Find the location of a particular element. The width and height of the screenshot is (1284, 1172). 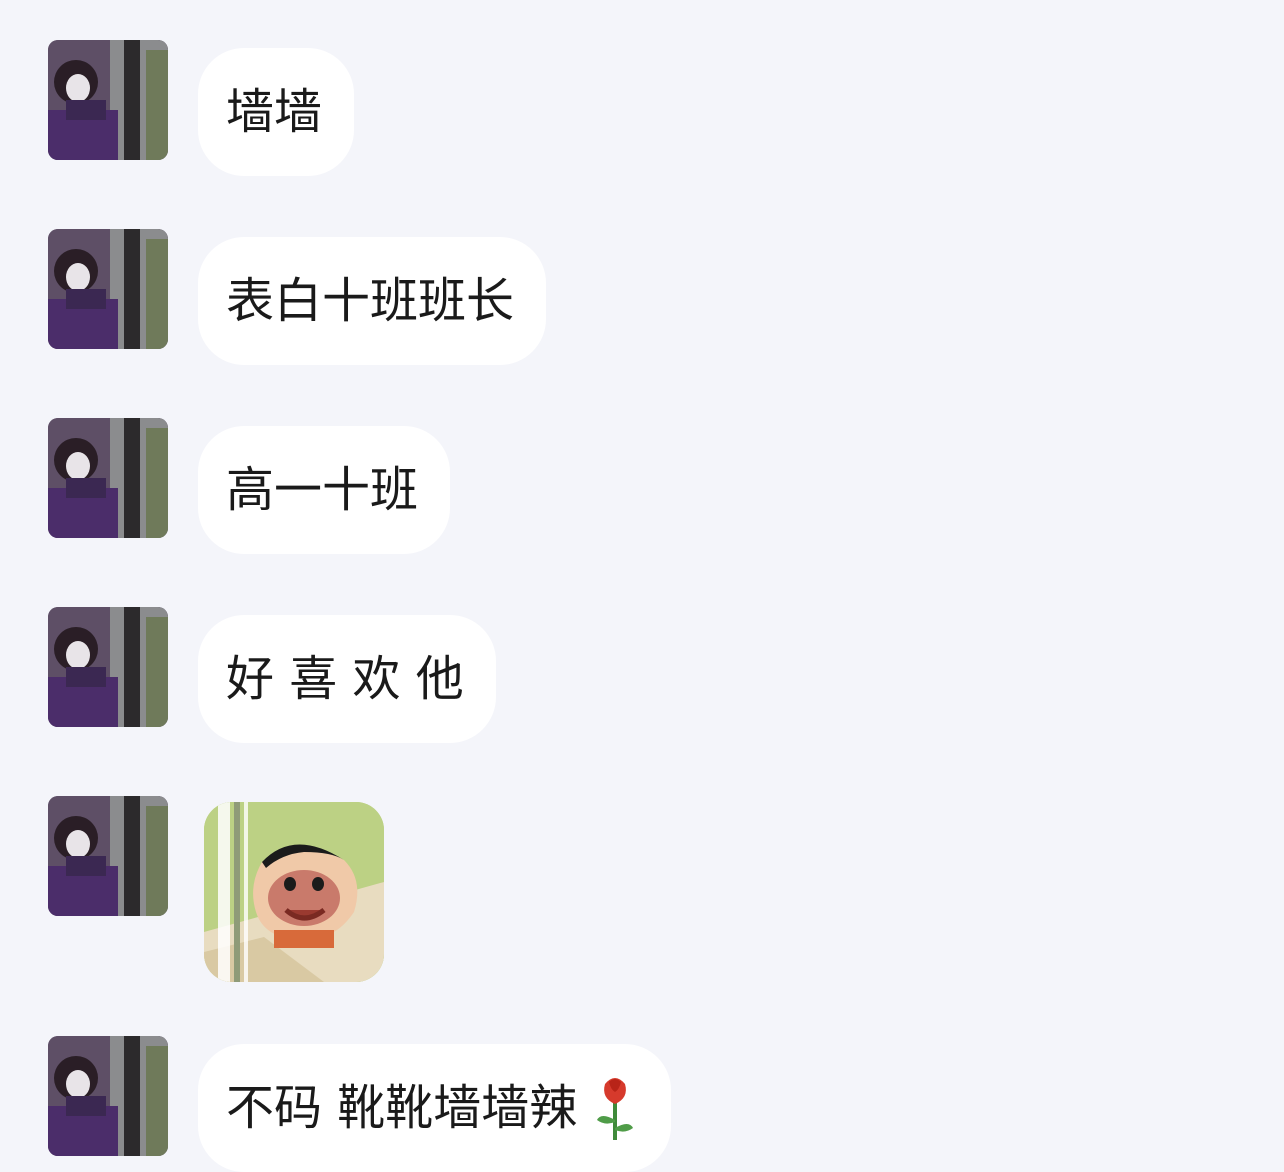

message-bubble: 表白十班班长 is located at coordinates (372, 301).